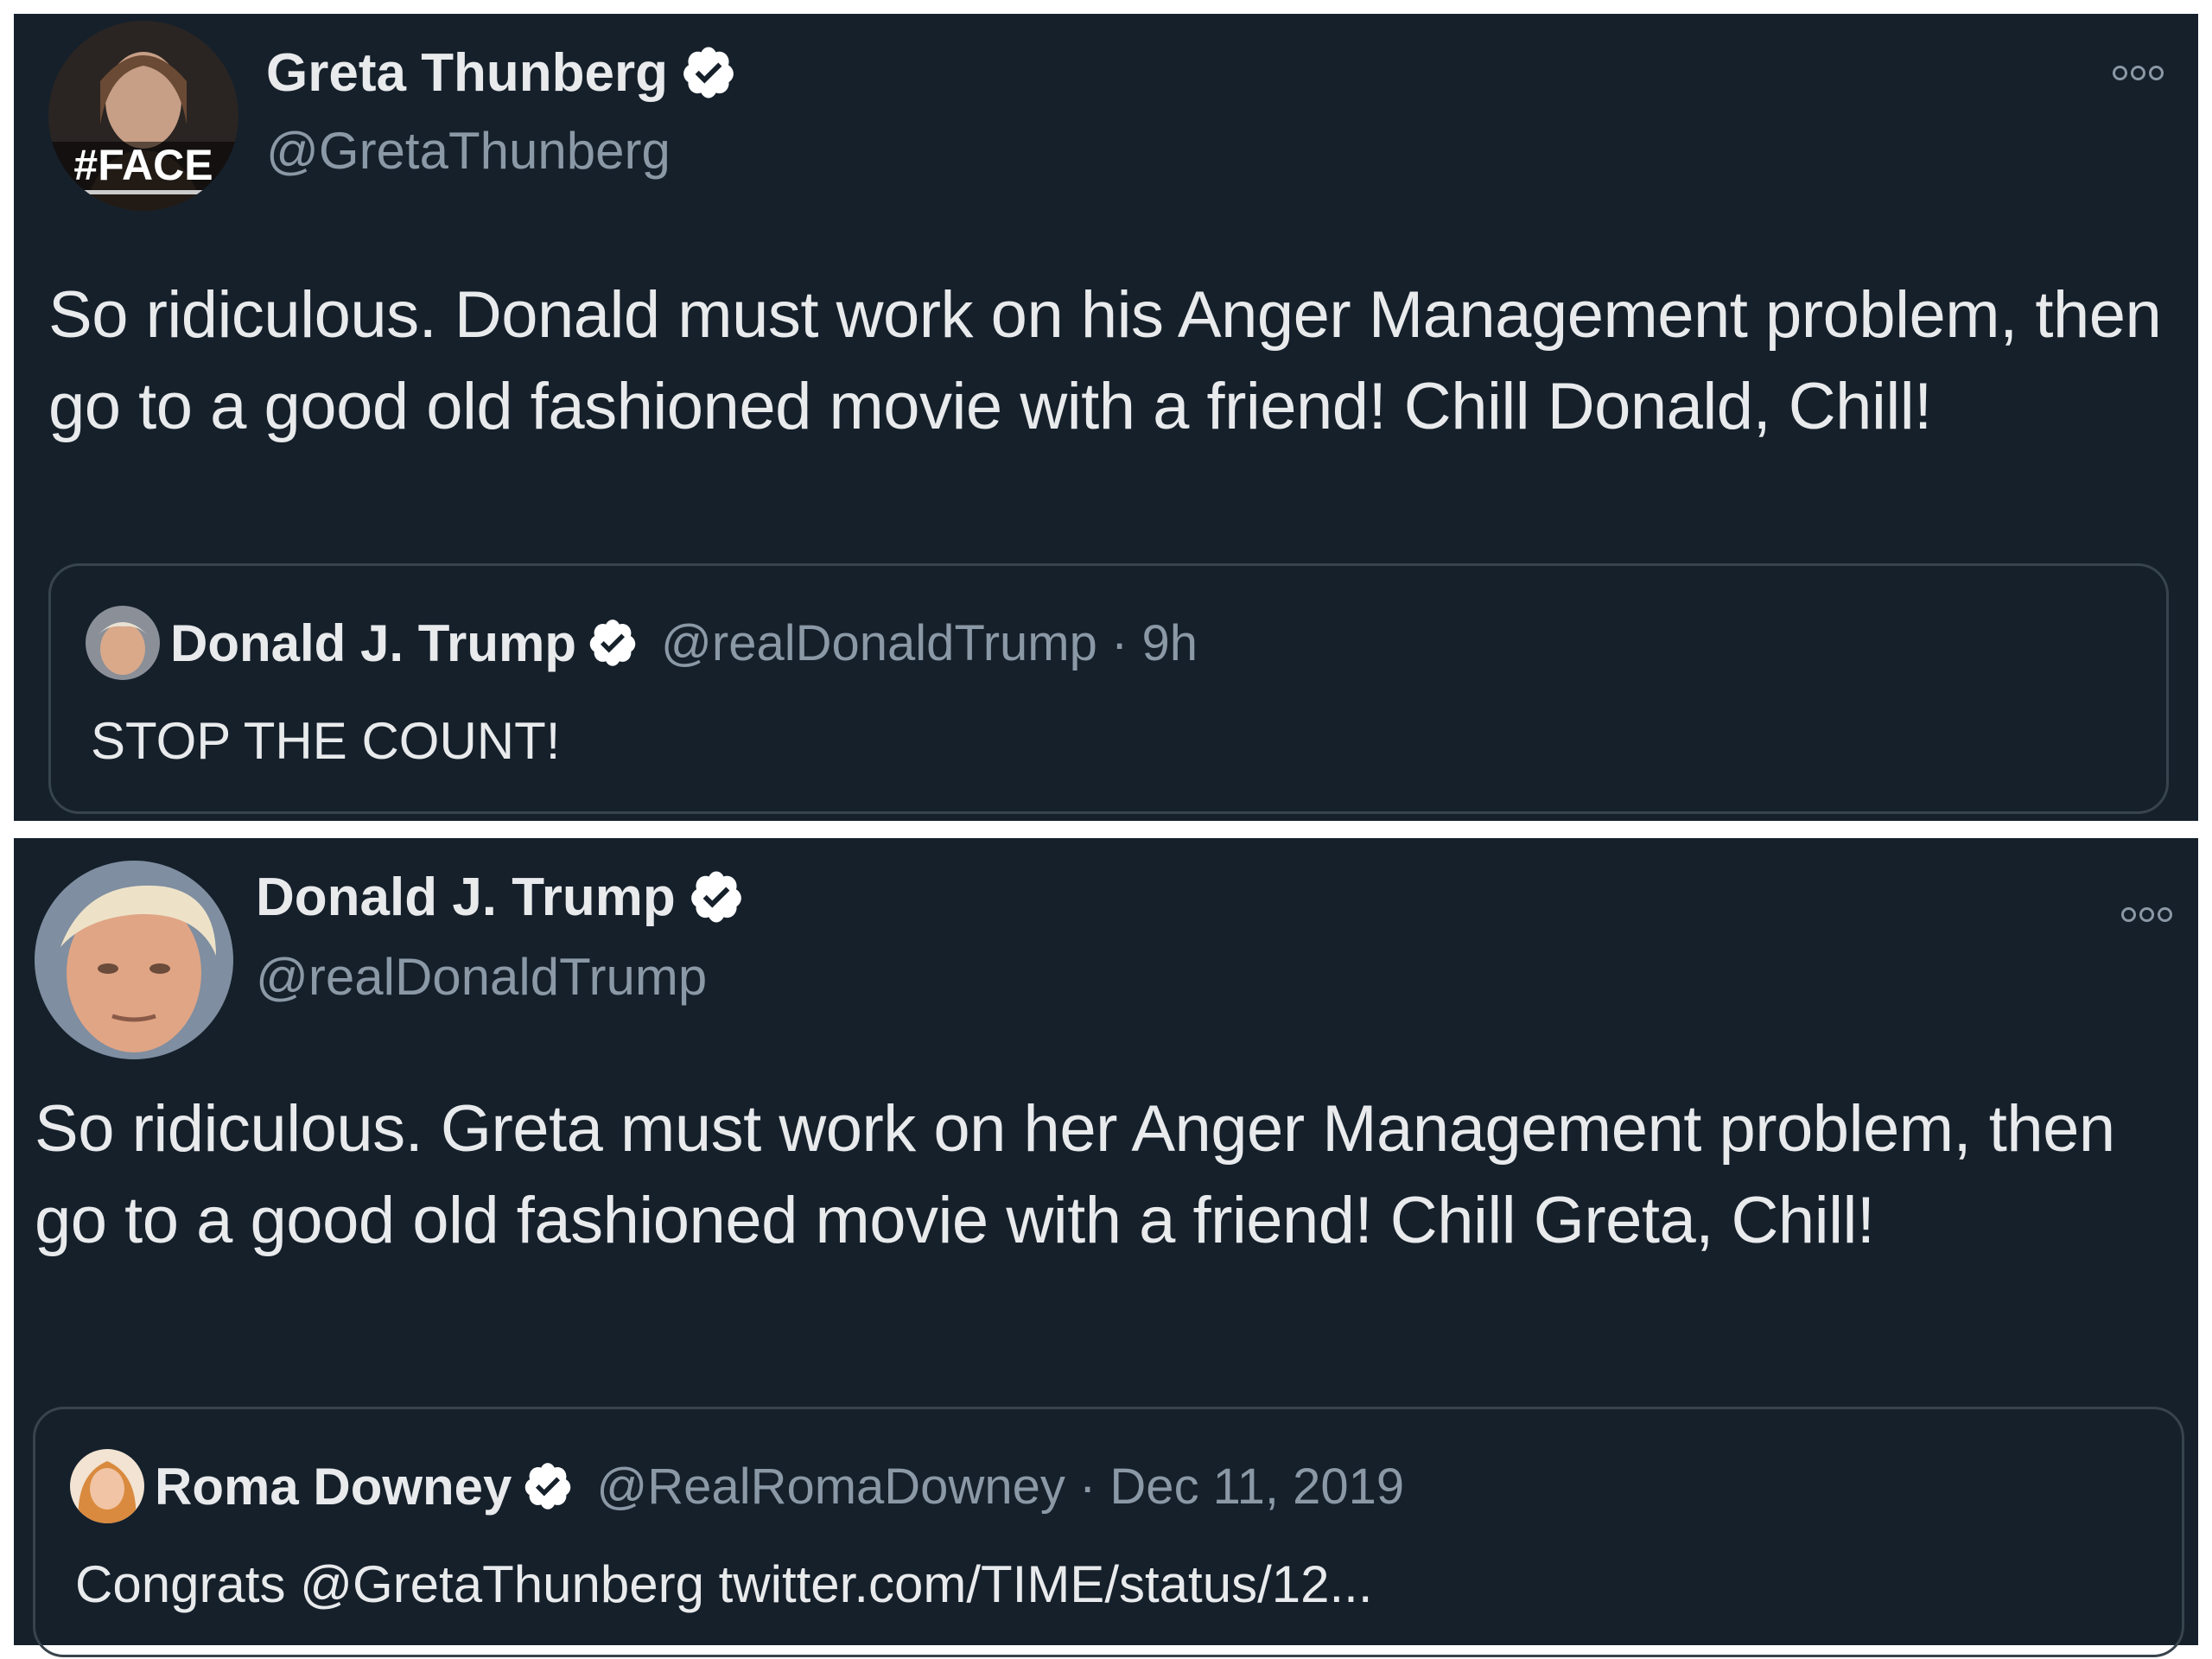 The width and height of the screenshot is (2212, 1659). I want to click on quoted-display-name: Donald J. Trump, so click(373, 642).